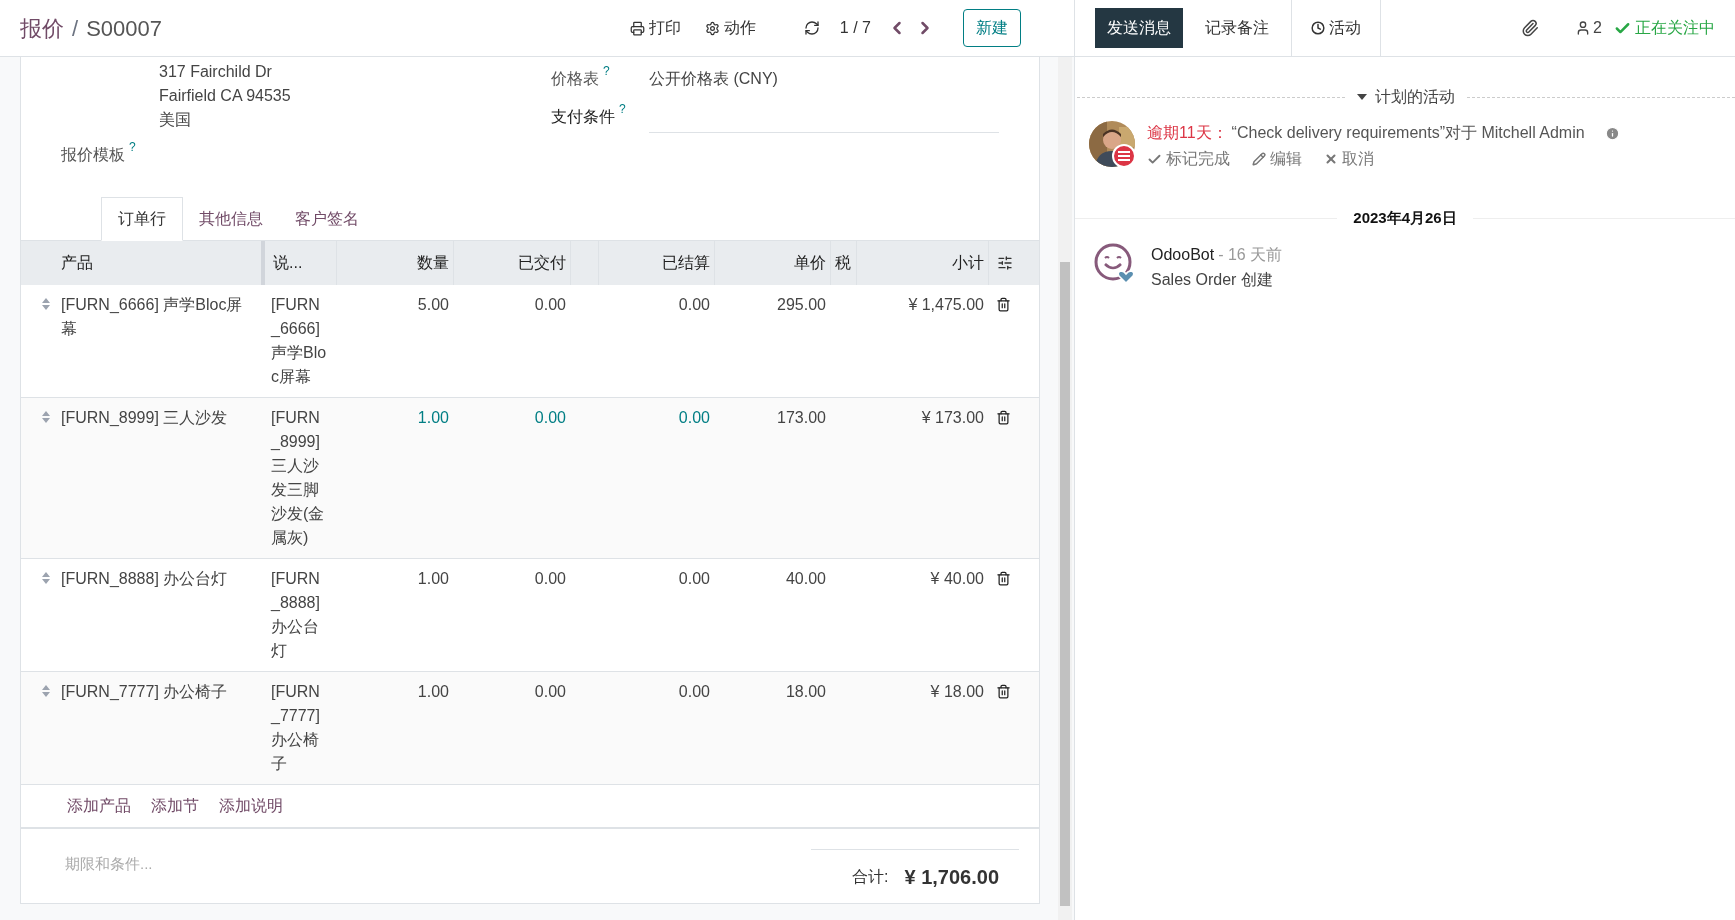 This screenshot has width=1735, height=920. I want to click on field-label: 报价模板, so click(93, 155).